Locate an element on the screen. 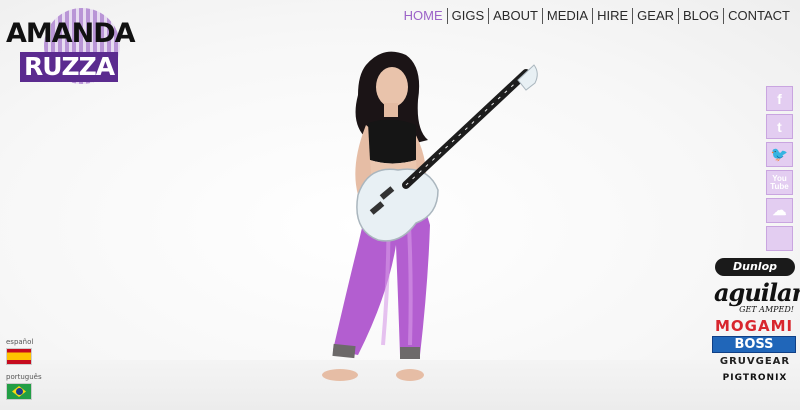 Image resolution: width=800 pixels, height=410 pixels. social-links: f t 🐦 You Tube ☁ is located at coordinates (779, 170).